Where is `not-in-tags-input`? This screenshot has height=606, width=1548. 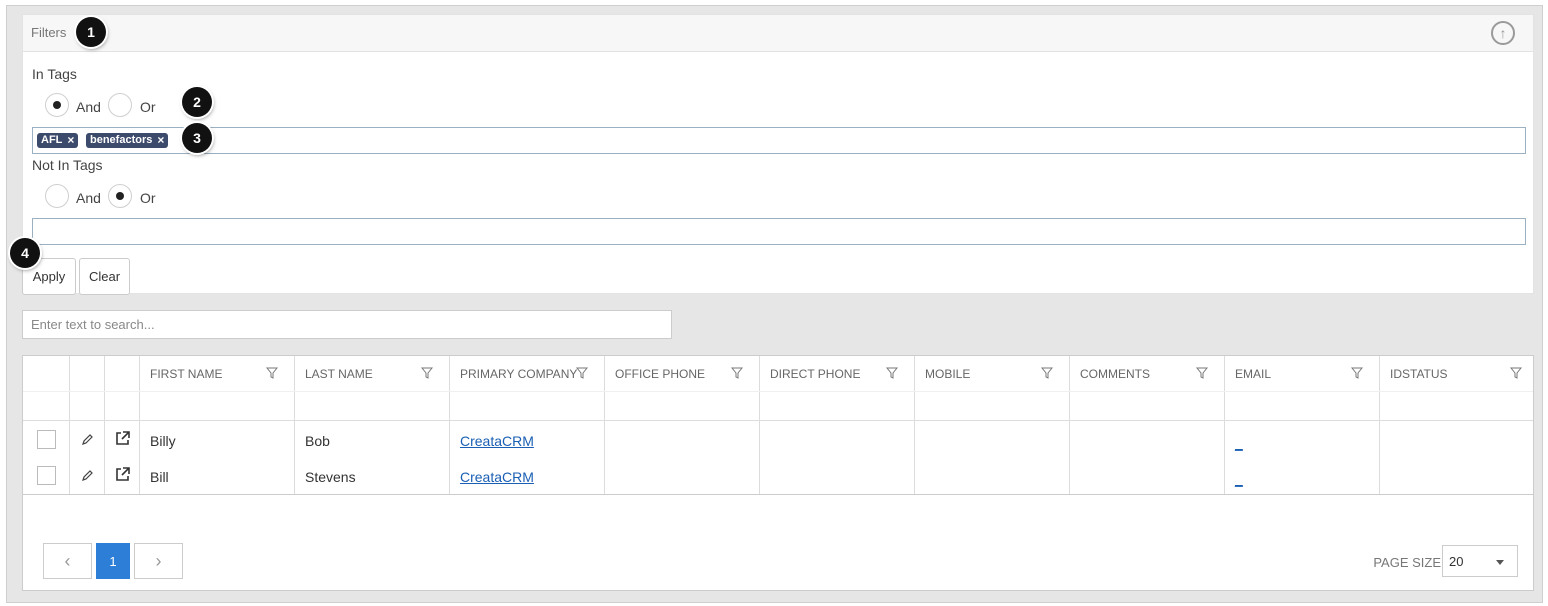
not-in-tags-input is located at coordinates (779, 231).